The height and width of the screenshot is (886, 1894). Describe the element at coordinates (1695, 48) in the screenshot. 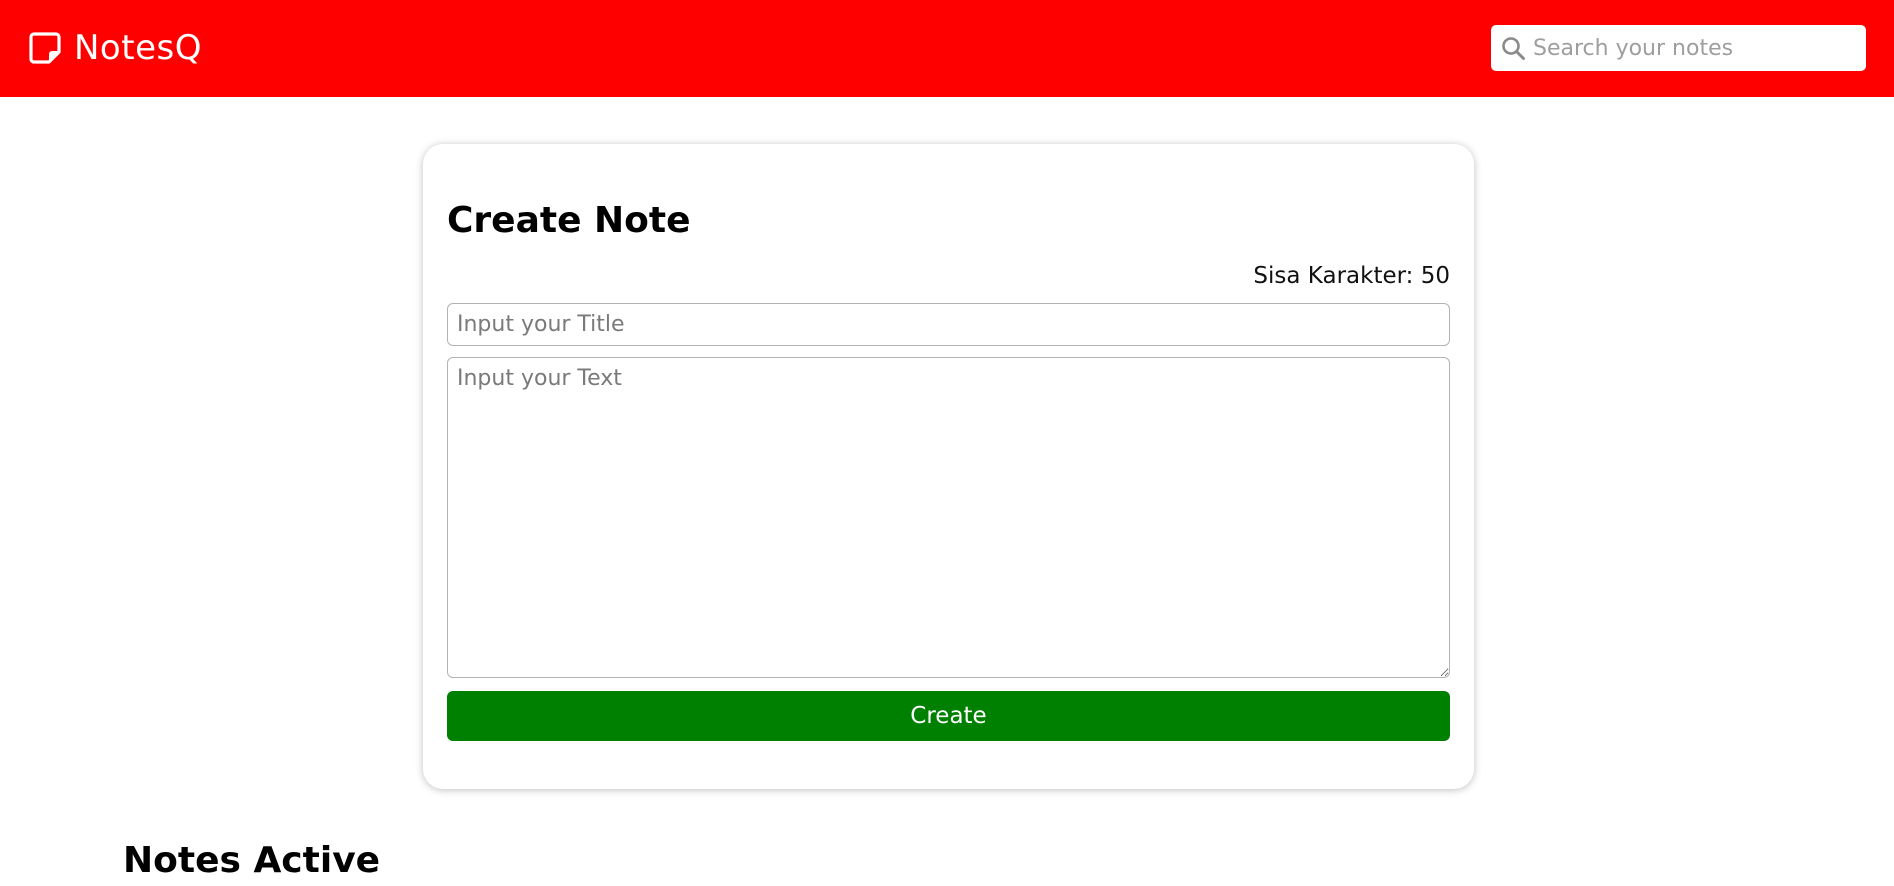

I see `search-input` at that location.